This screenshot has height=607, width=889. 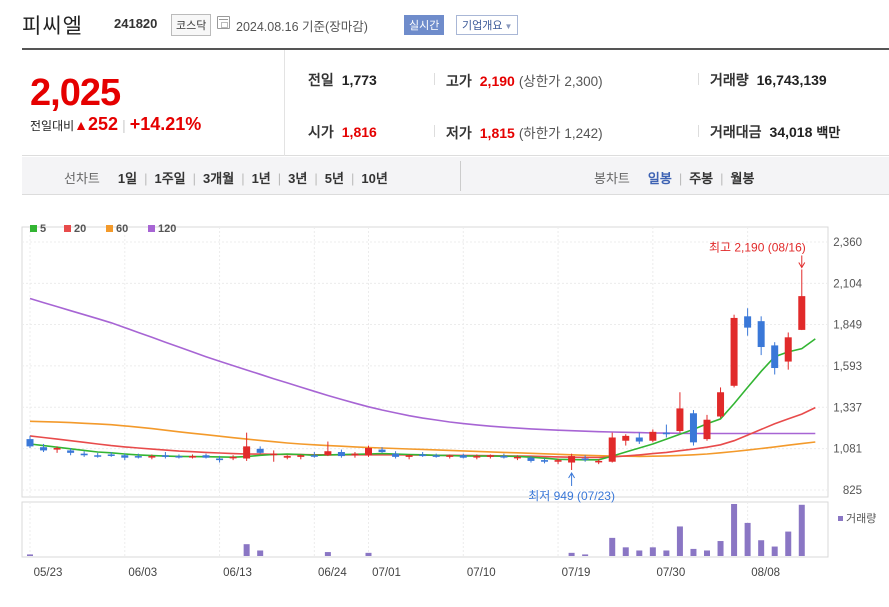 What do you see at coordinates (861, 518) in the screenshot?
I see `volume-label: 거래량` at bounding box center [861, 518].